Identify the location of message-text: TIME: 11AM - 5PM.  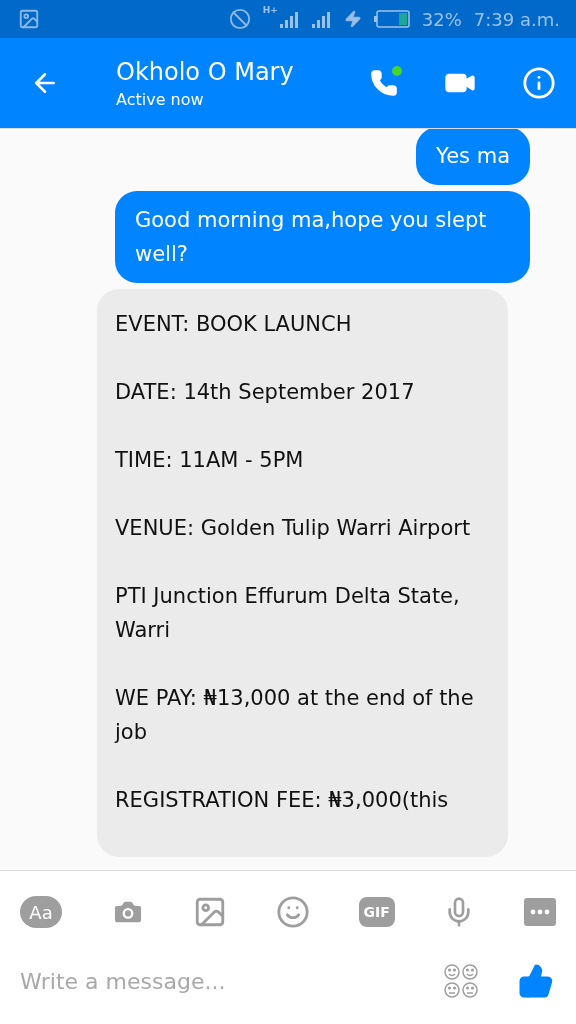
(210, 460).